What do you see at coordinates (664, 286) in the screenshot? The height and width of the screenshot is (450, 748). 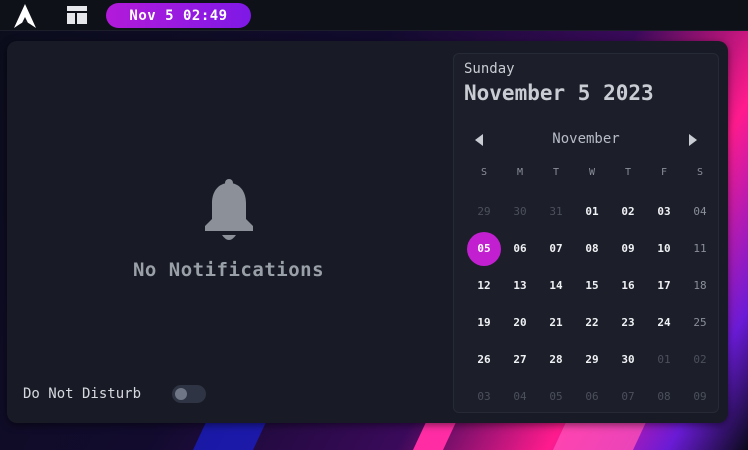 I see `calendar-day: 17` at bounding box center [664, 286].